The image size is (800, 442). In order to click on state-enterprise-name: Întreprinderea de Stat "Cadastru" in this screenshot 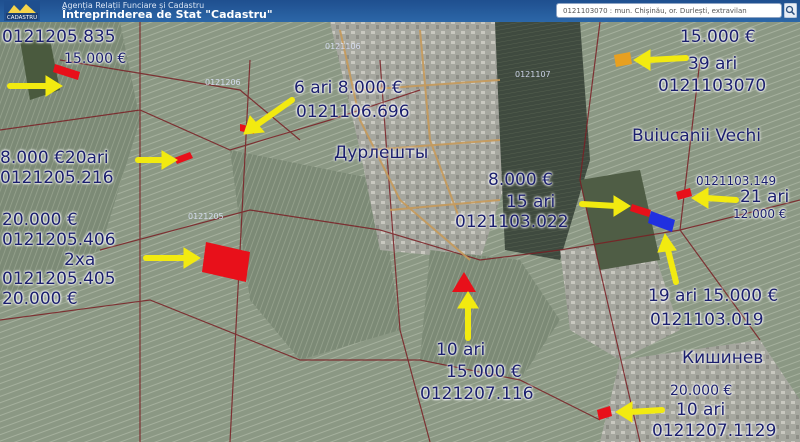, I will do `click(167, 14)`.